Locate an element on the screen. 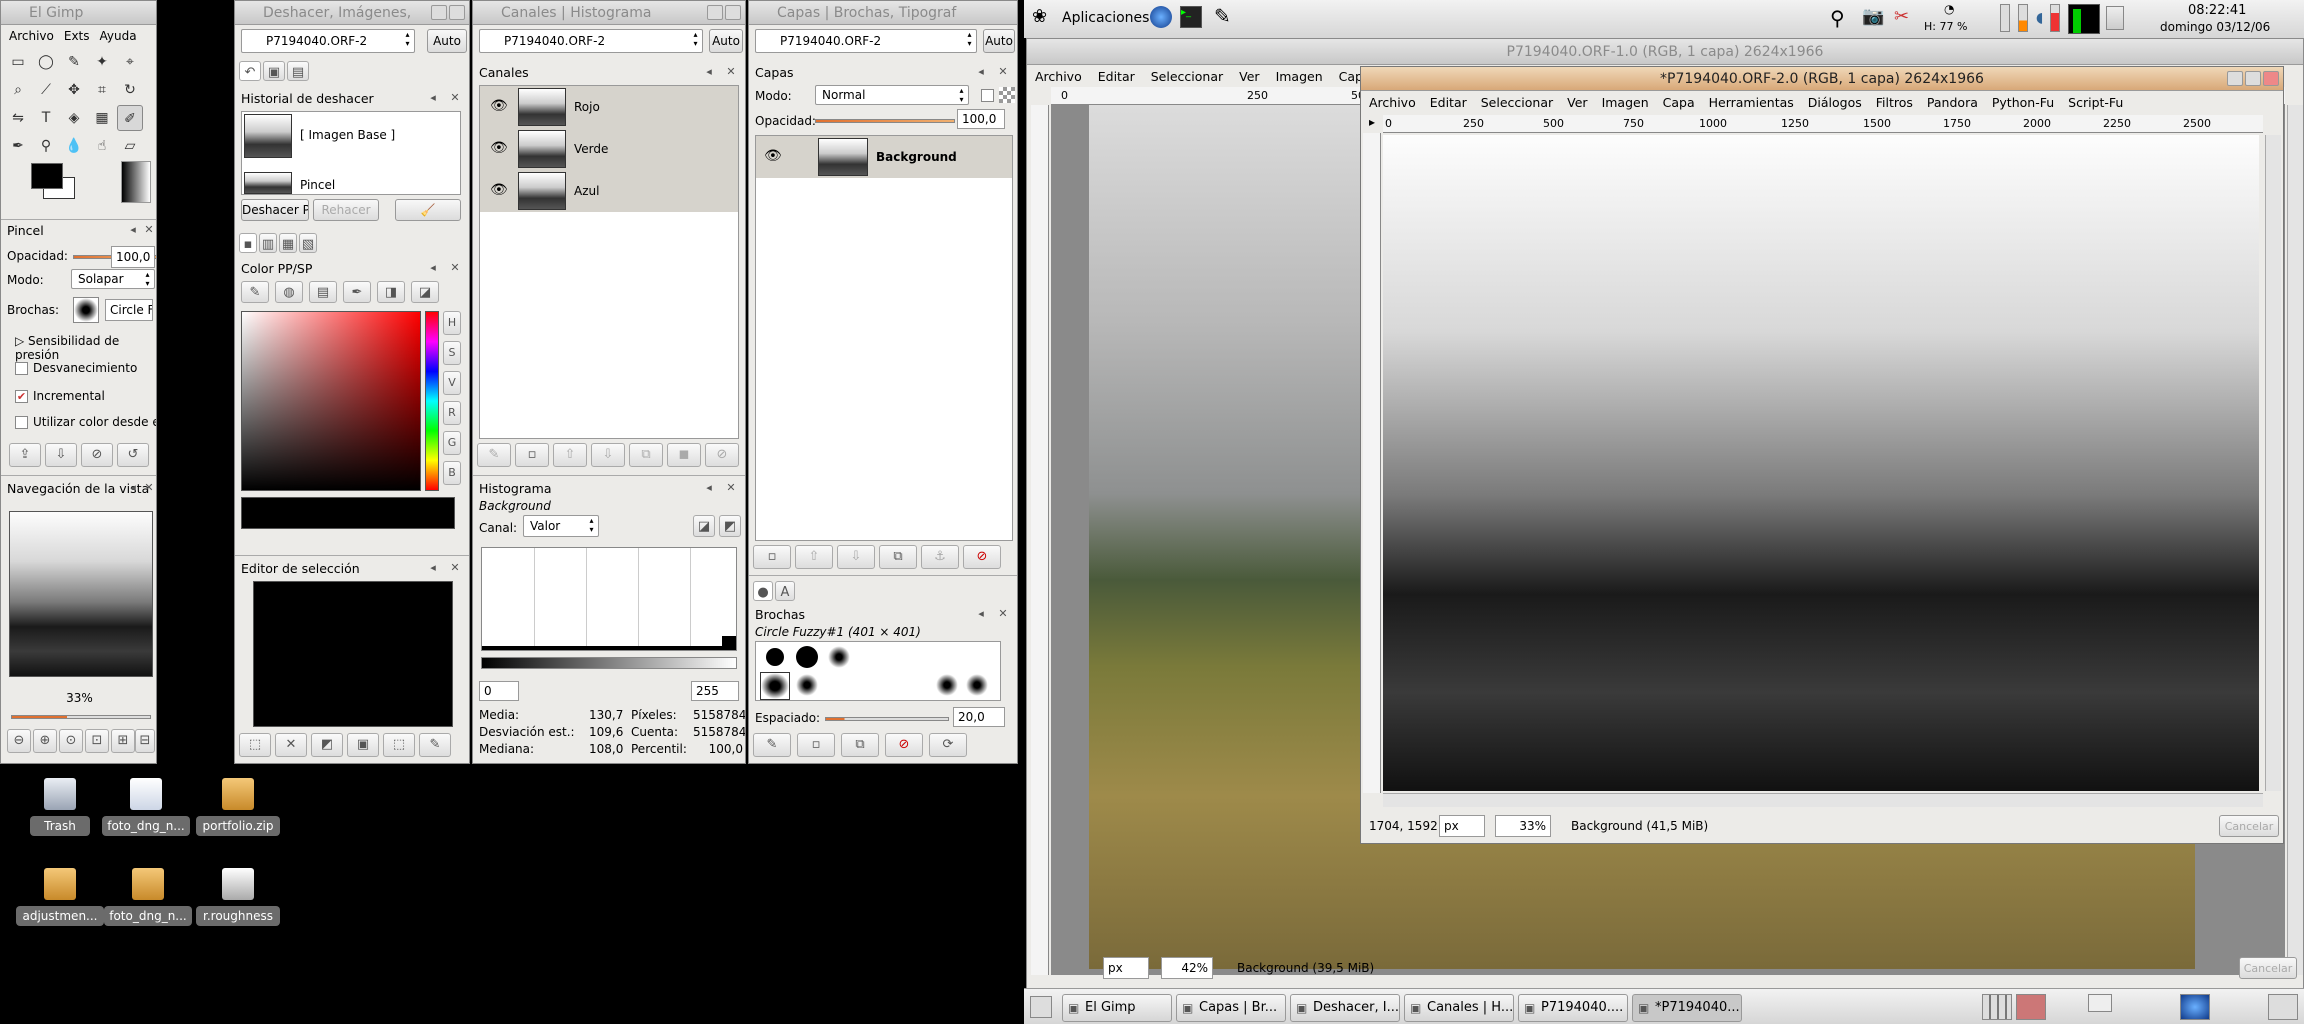 This screenshot has width=2304, height=1024. eraser-tool-icon: ▱ is located at coordinates (130, 146).